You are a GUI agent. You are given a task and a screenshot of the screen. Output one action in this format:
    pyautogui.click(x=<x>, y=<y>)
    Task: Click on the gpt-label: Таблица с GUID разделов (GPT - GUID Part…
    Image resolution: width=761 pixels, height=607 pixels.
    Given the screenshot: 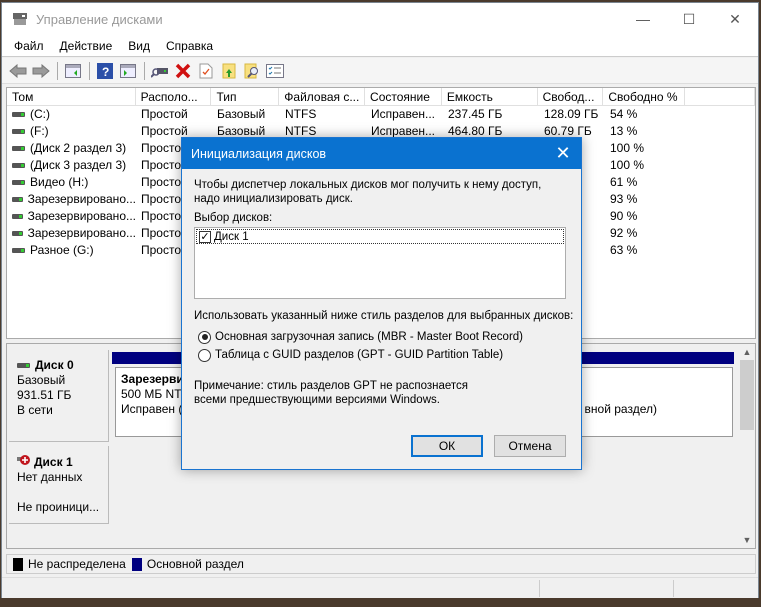 What is the action you would take?
    pyautogui.click(x=359, y=355)
    